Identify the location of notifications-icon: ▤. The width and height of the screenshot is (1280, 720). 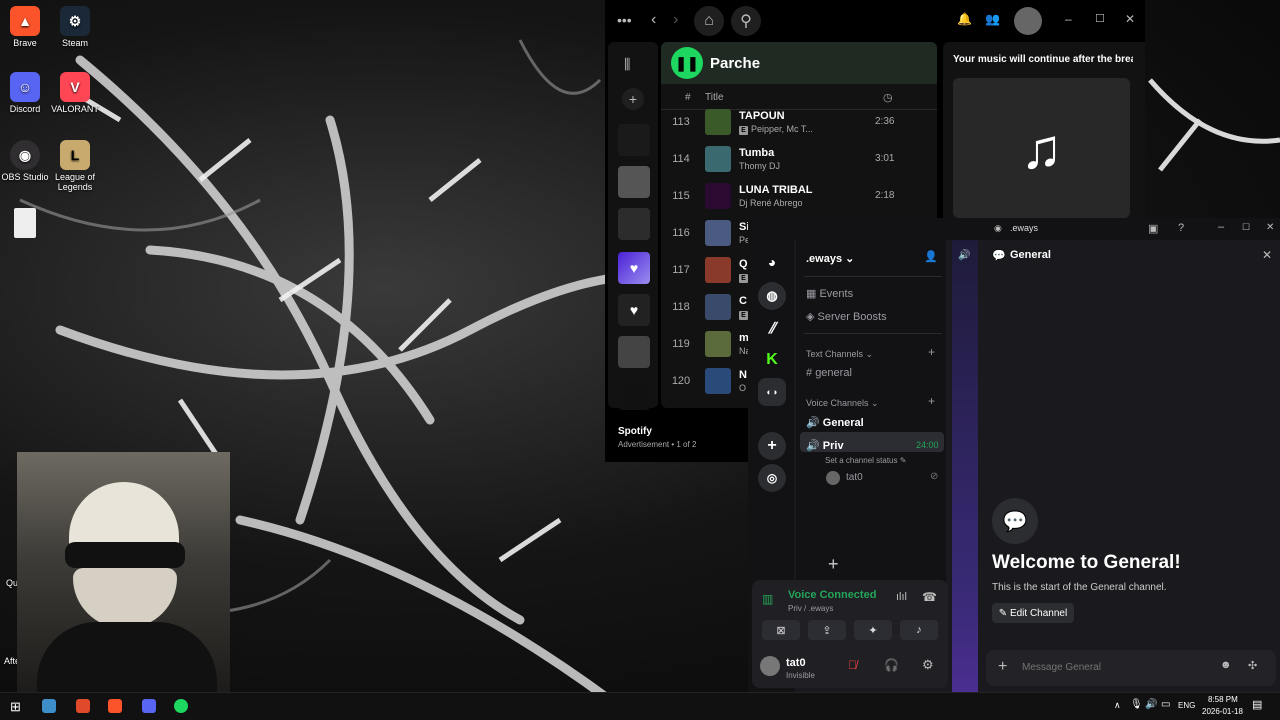
(1257, 704).